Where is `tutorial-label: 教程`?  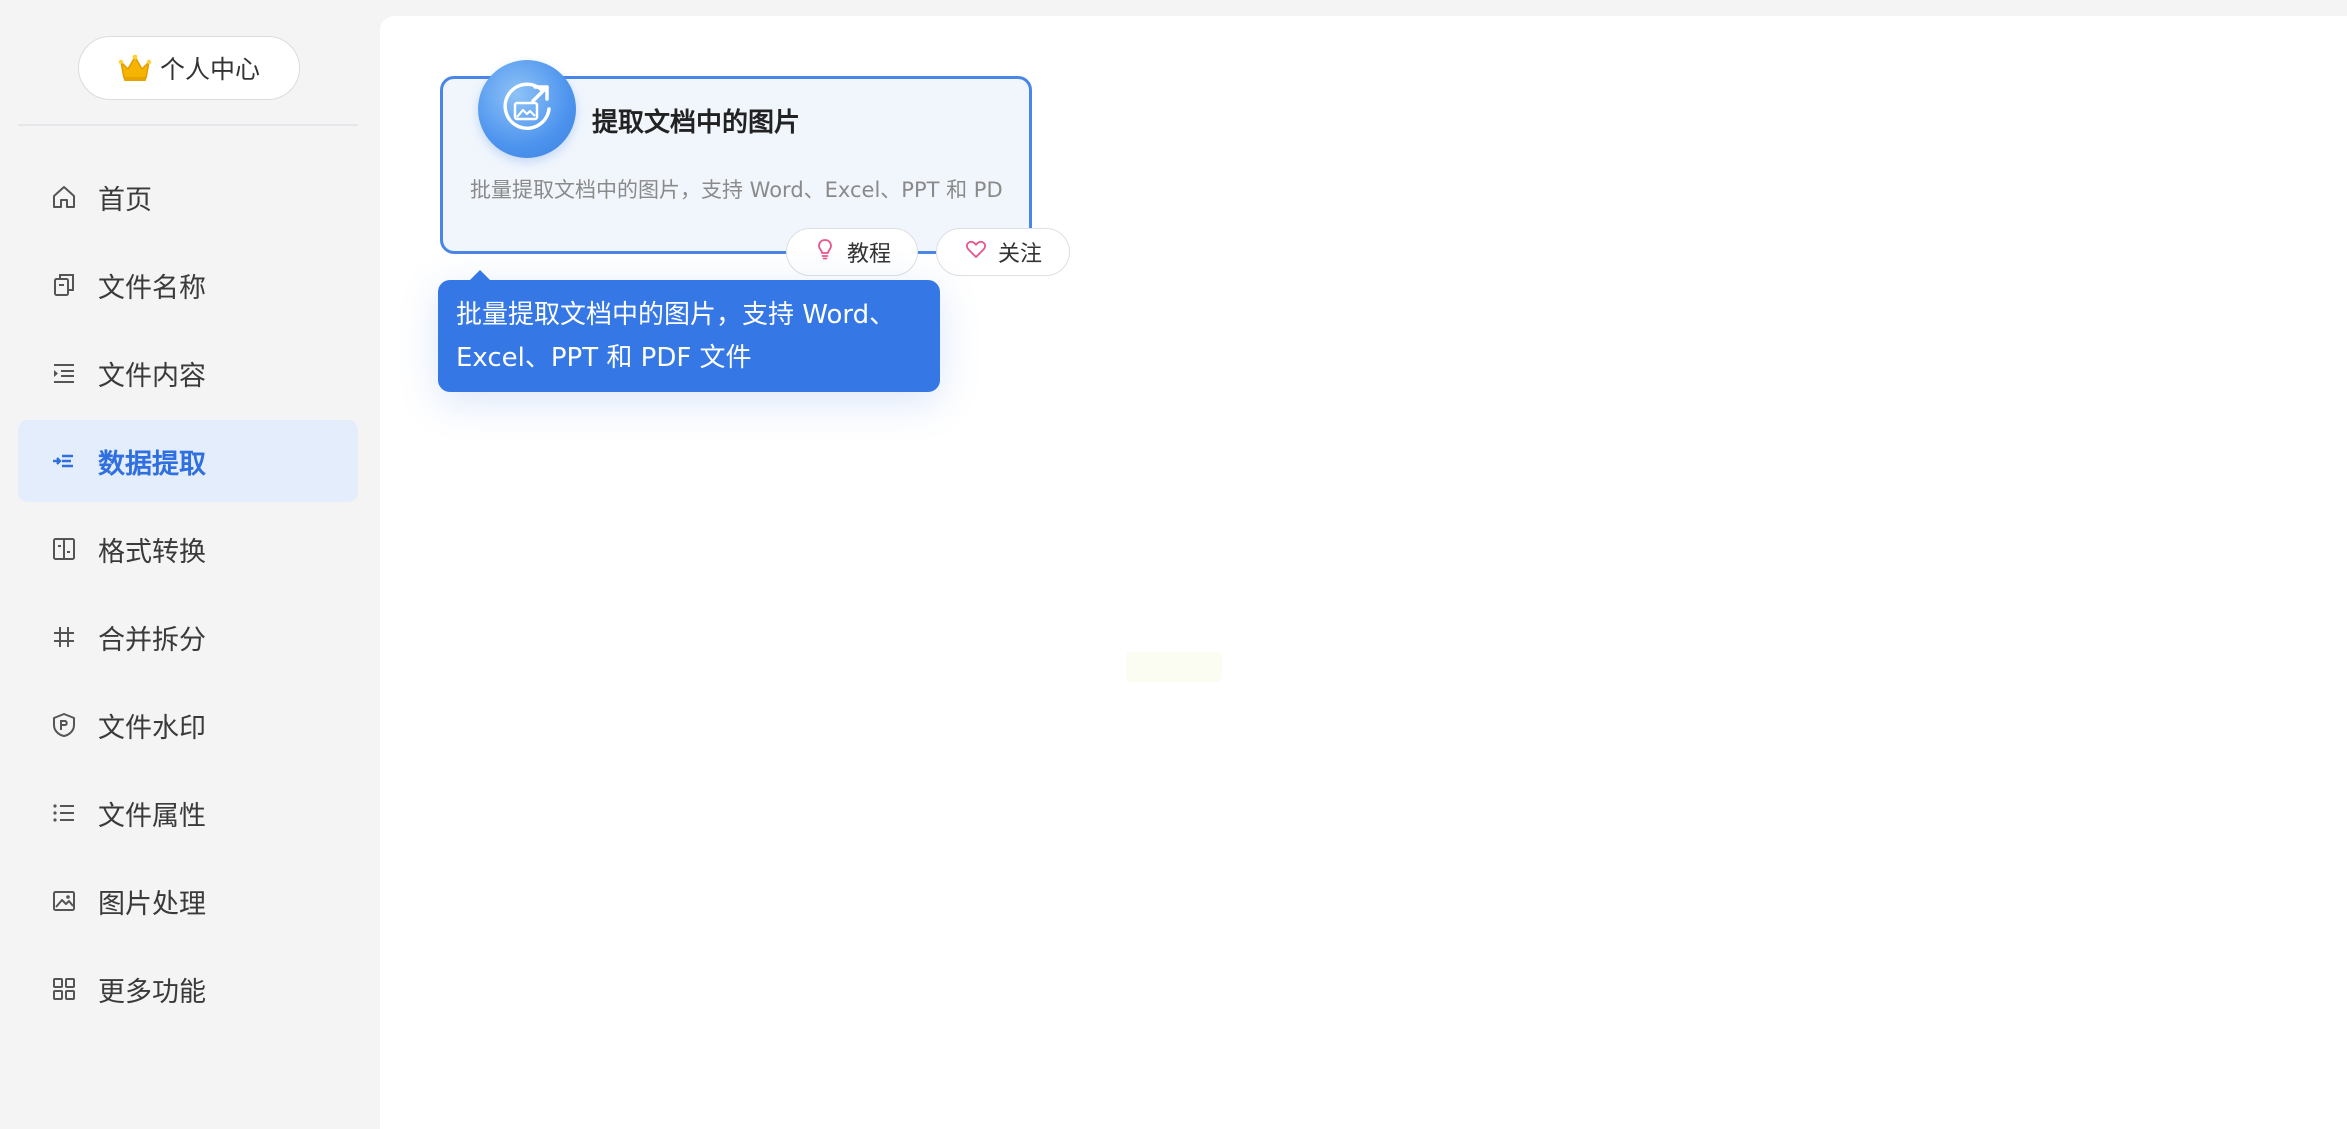 tutorial-label: 教程 is located at coordinates (868, 254).